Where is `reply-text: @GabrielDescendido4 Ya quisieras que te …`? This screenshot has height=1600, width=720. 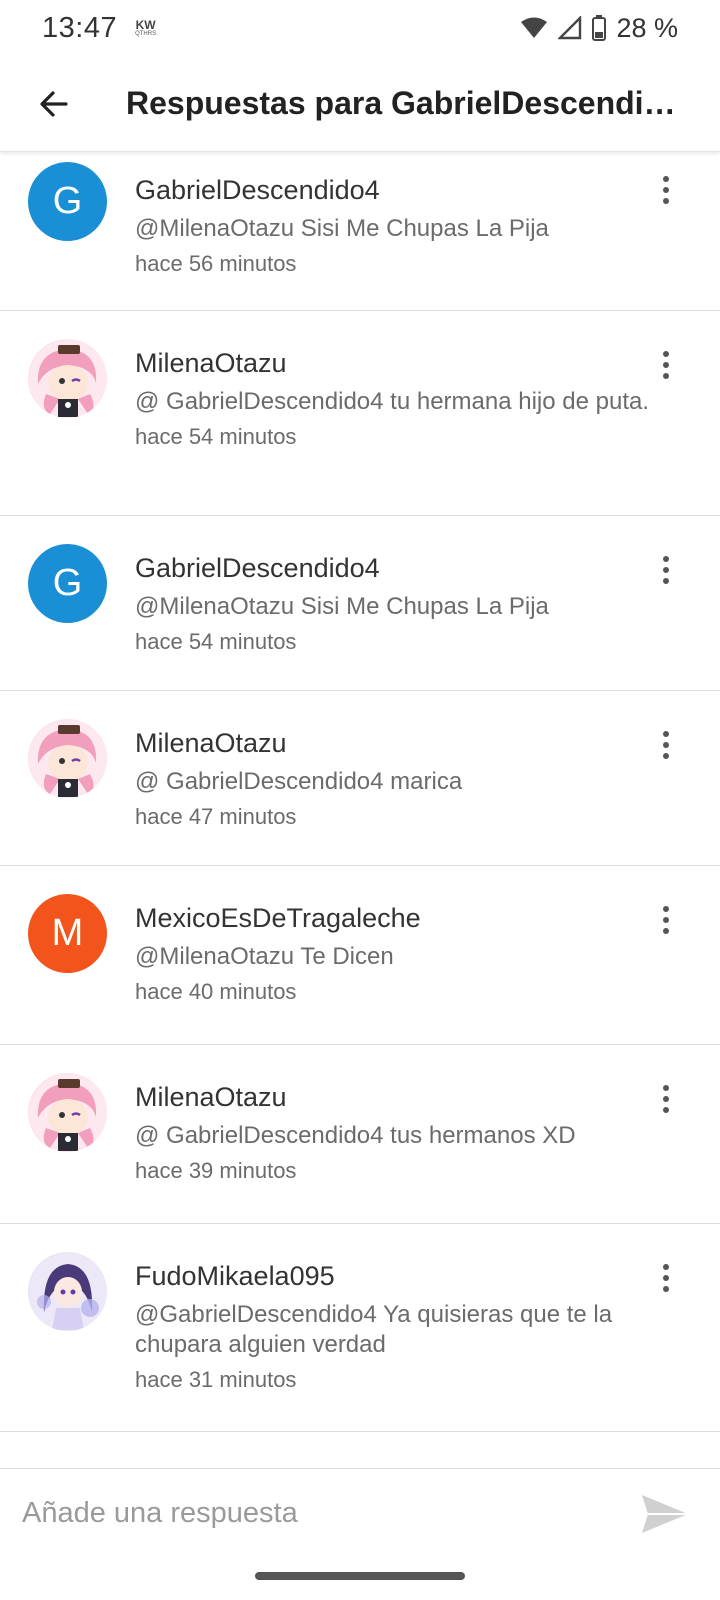
reply-text: @GabrielDescendido4 Ya quisieras que te … is located at coordinates (374, 1329).